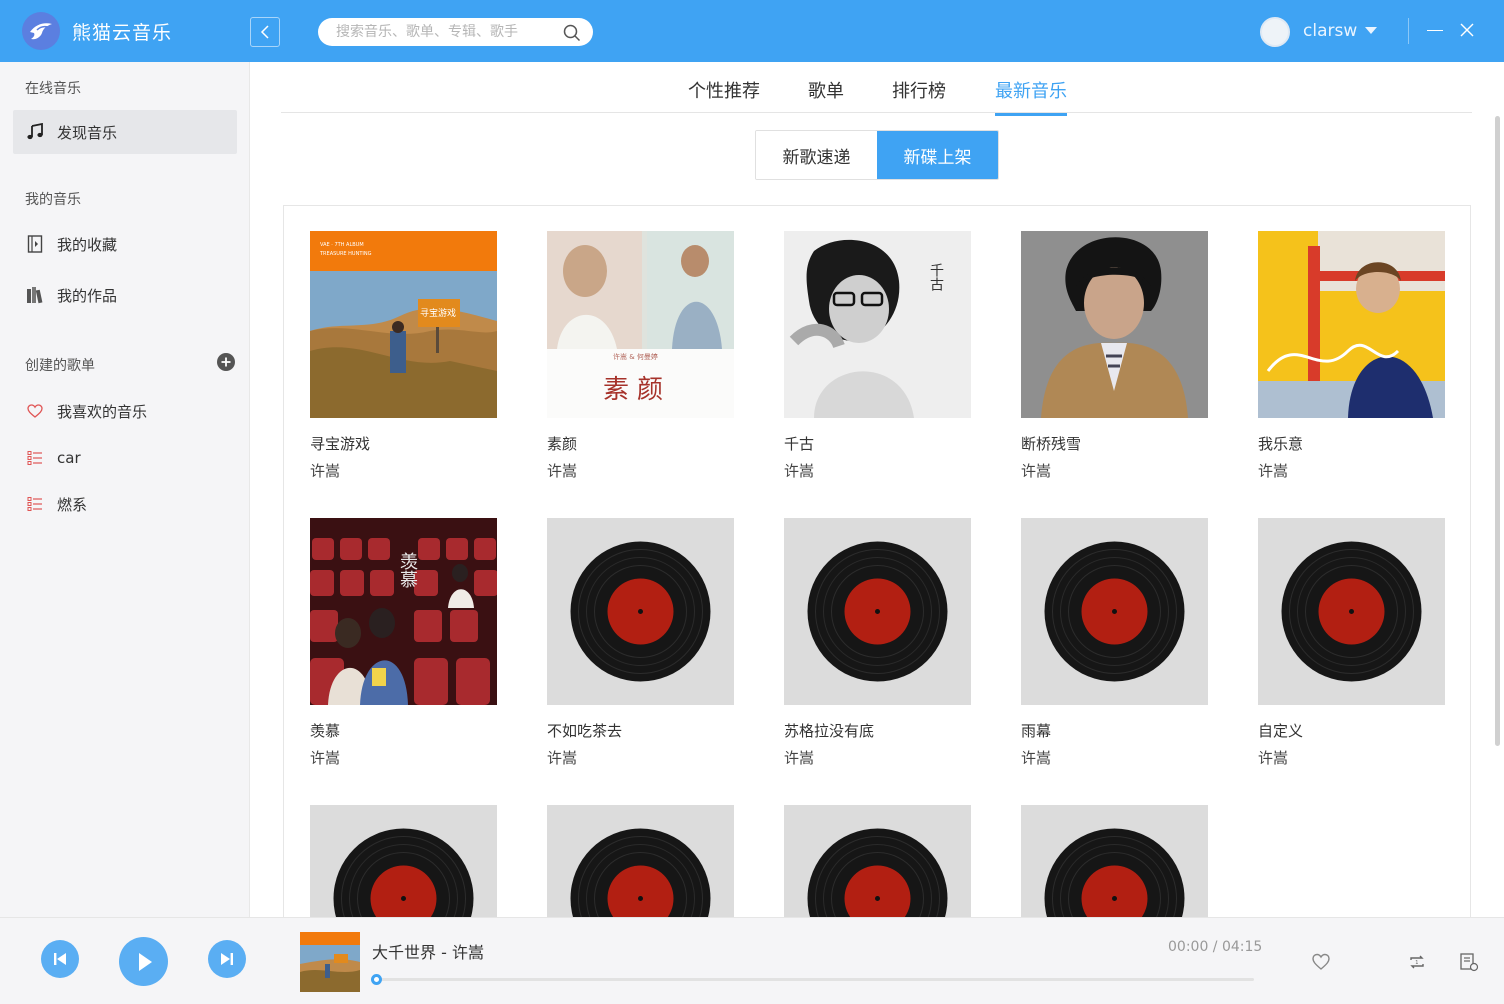 The width and height of the screenshot is (1504, 1004). Describe the element at coordinates (640, 324) in the screenshot. I see `album-cover: 许嵩 & 何曼婷 素颜` at that location.